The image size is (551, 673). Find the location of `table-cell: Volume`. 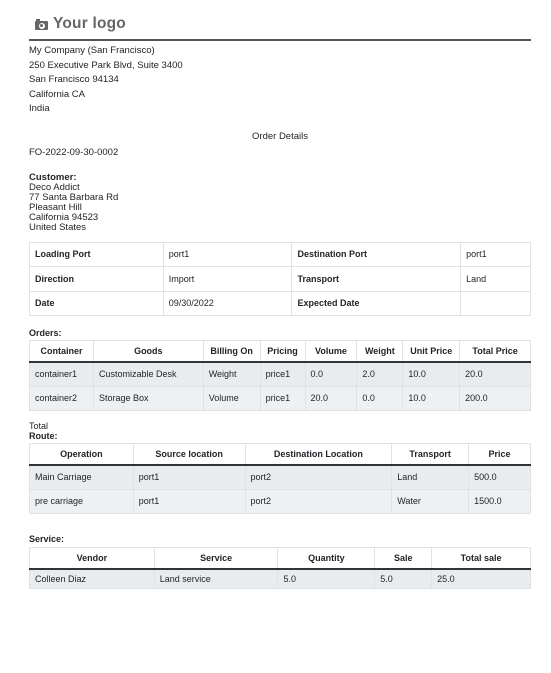

table-cell: Volume is located at coordinates (231, 398).